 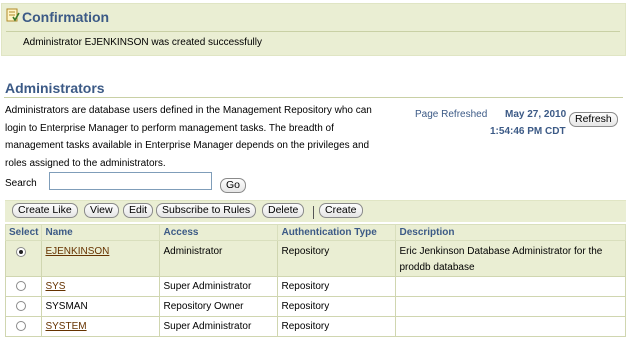 I want to click on admin-name-link: EJENKINSON, so click(x=77, y=251).